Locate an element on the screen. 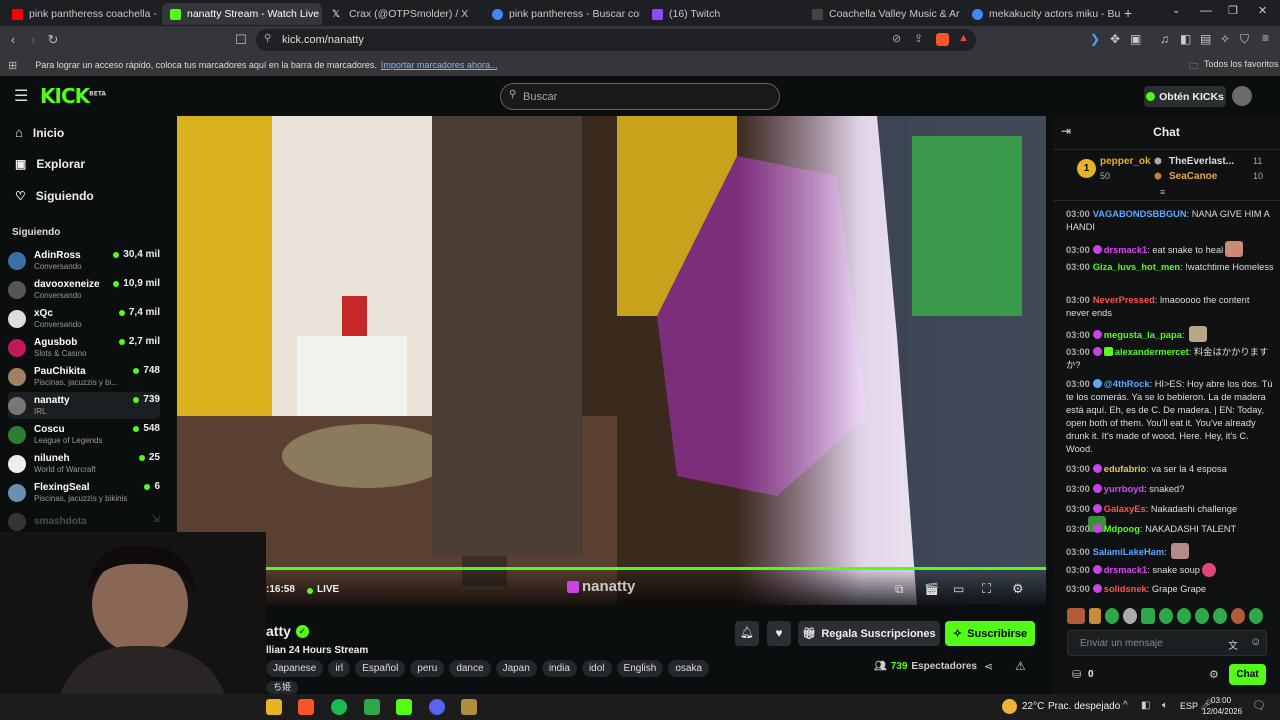 This screenshot has height=720, width=1280. pinned-expand-icon: ≡ is located at coordinates (1162, 192).